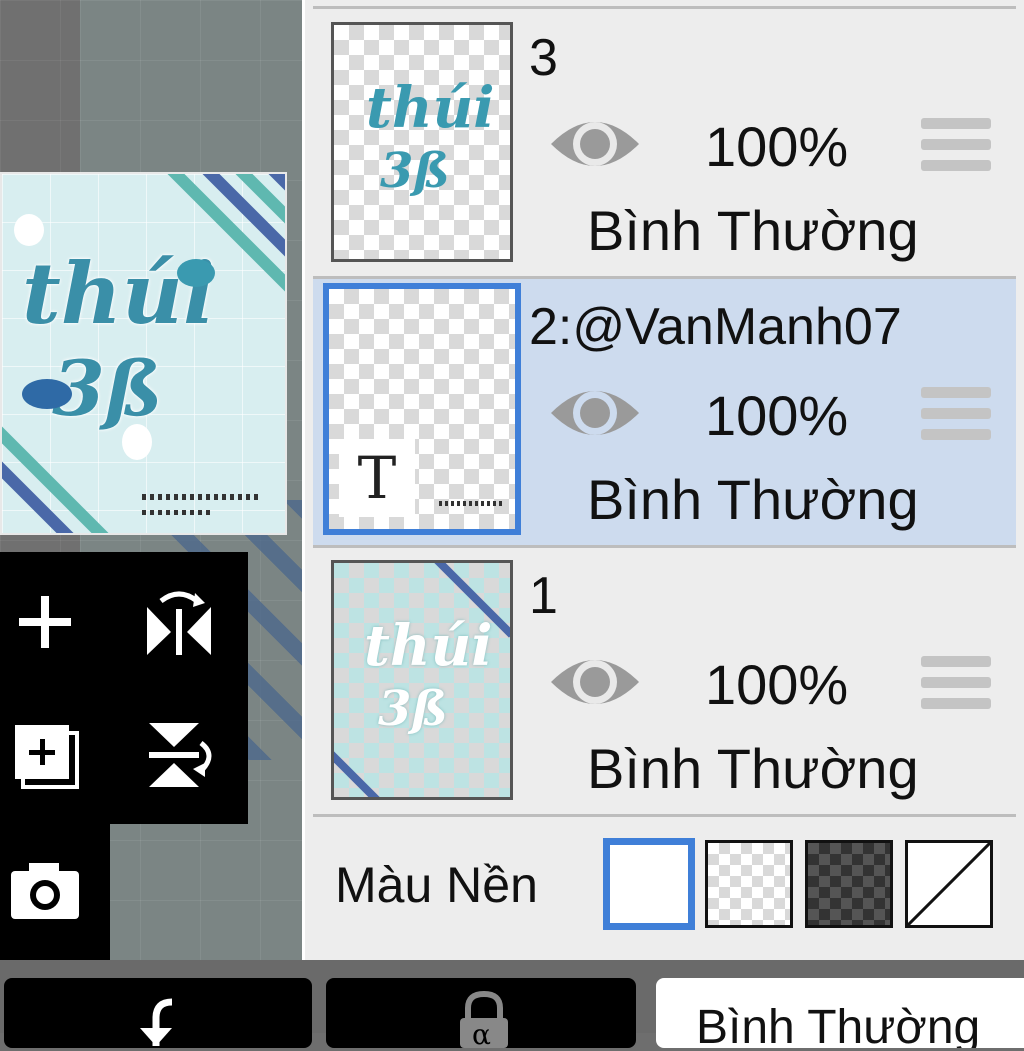 The width and height of the screenshot is (1024, 1051). I want to click on flip-horizontal-icon, so click(179, 623).